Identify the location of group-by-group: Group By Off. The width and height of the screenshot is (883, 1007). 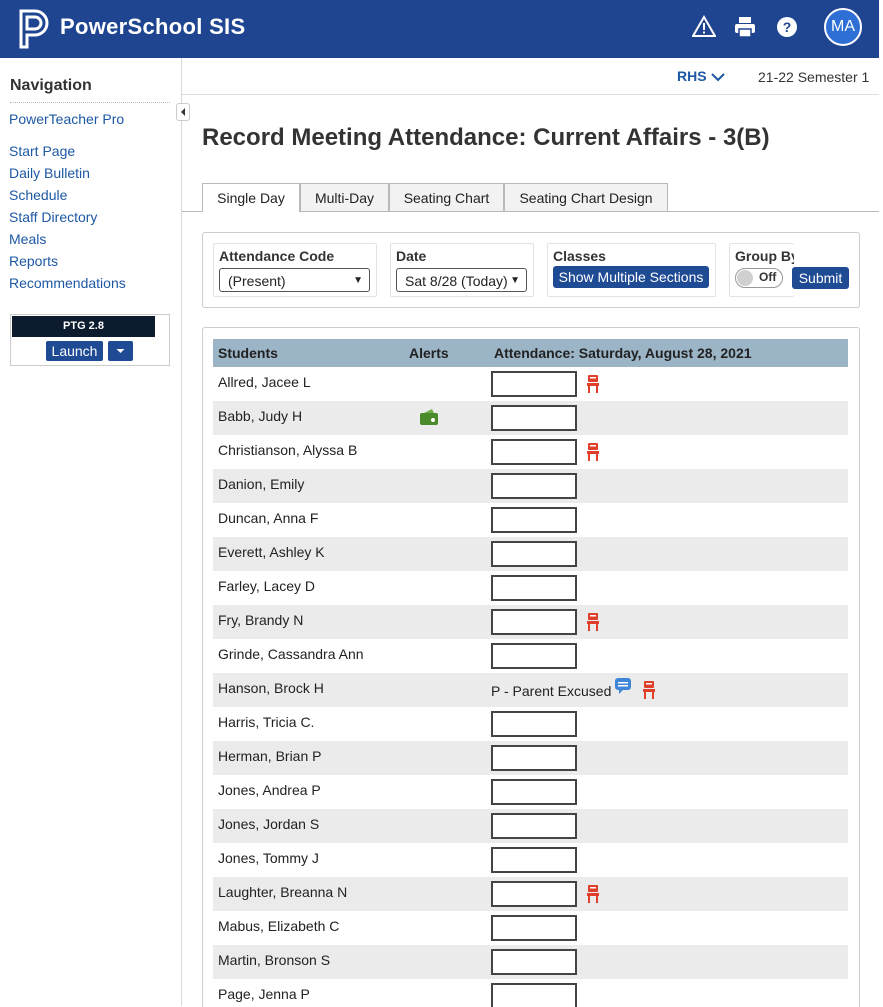
(761, 270).